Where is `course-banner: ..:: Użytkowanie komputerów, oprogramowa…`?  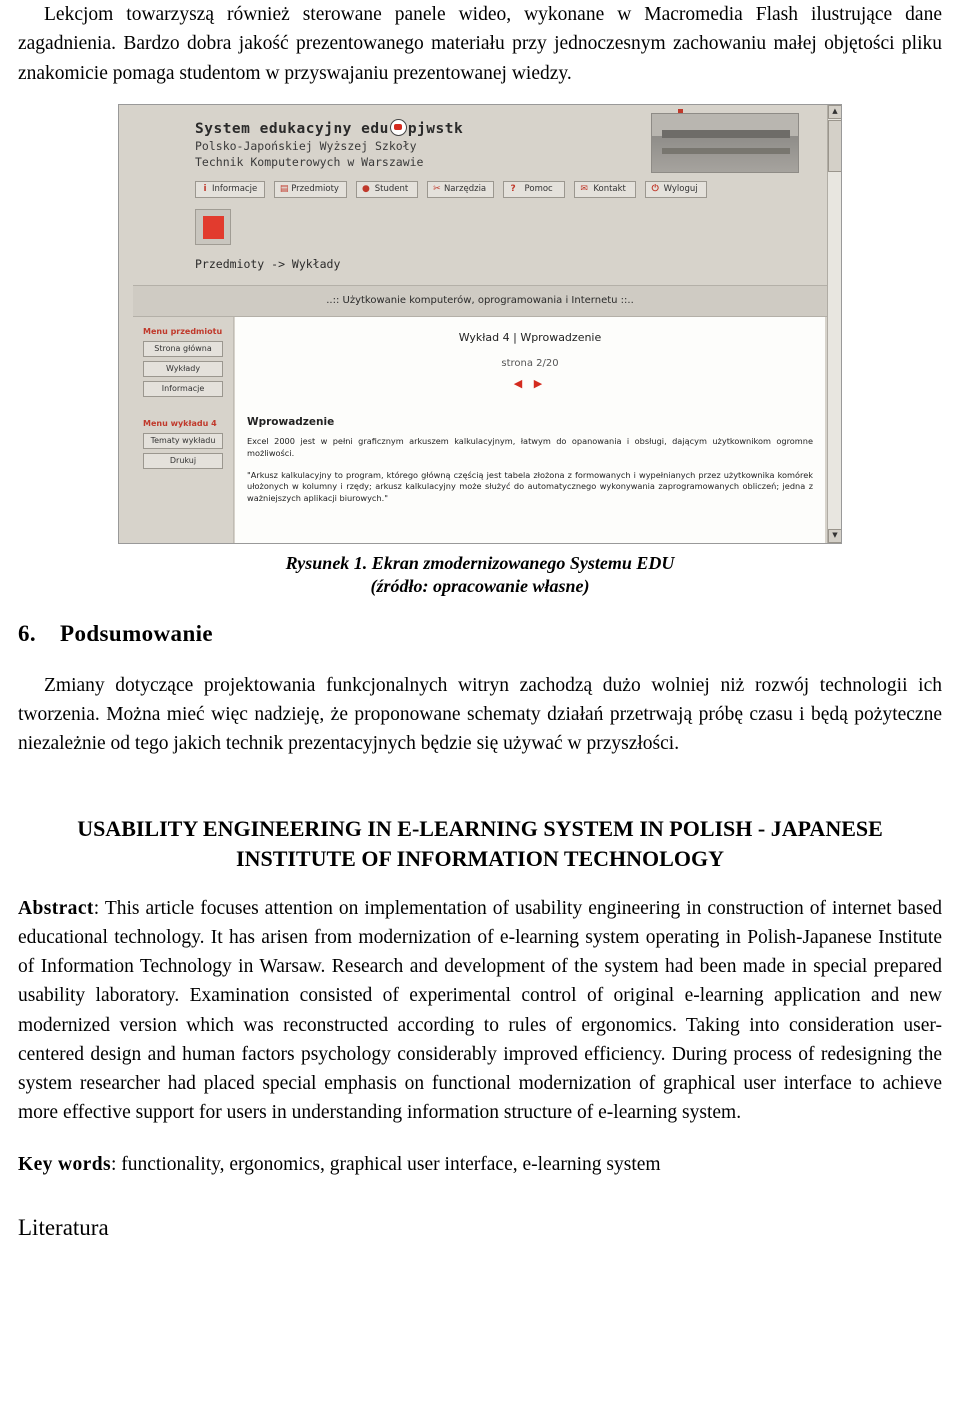 course-banner: ..:: Użytkowanie komputerów, oprogramowa… is located at coordinates (480, 300).